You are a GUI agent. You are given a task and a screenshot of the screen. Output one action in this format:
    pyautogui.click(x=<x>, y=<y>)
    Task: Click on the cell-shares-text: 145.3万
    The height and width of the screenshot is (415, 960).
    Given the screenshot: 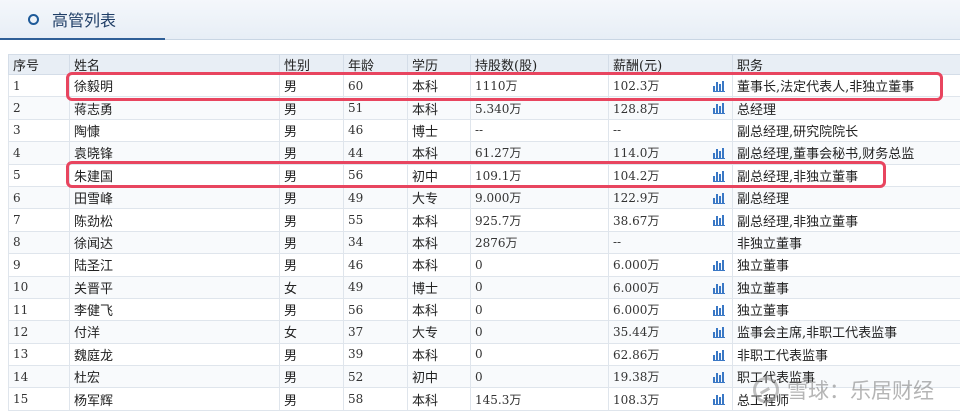 What is the action you would take?
    pyautogui.click(x=498, y=399)
    